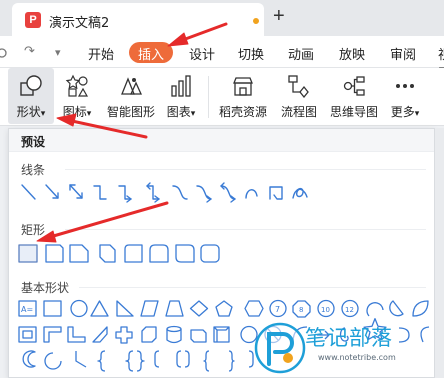  I want to click on rectangle-basic-icon, so click(52, 308).